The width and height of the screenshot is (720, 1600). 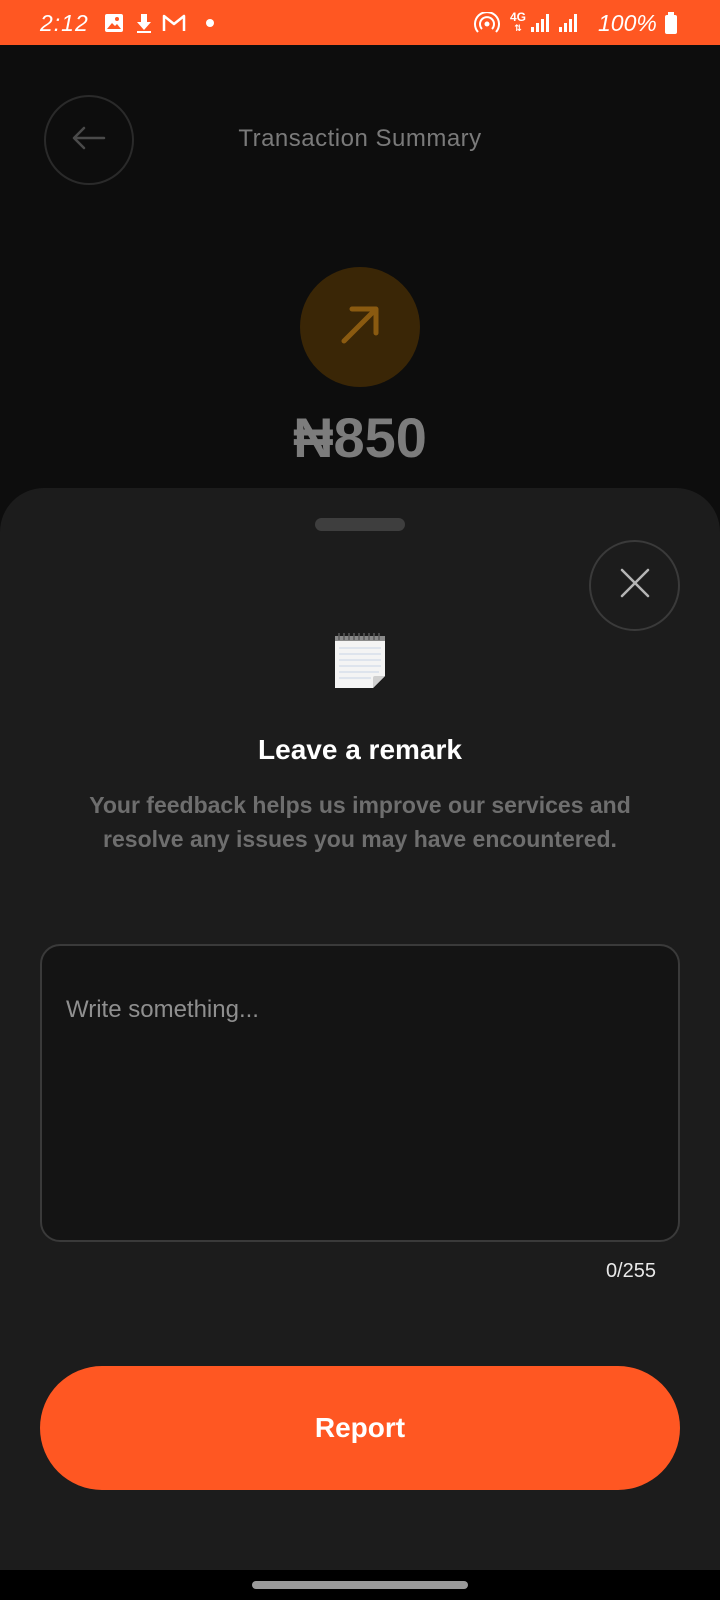 What do you see at coordinates (360, 1428) in the screenshot?
I see `report-button: Report` at bounding box center [360, 1428].